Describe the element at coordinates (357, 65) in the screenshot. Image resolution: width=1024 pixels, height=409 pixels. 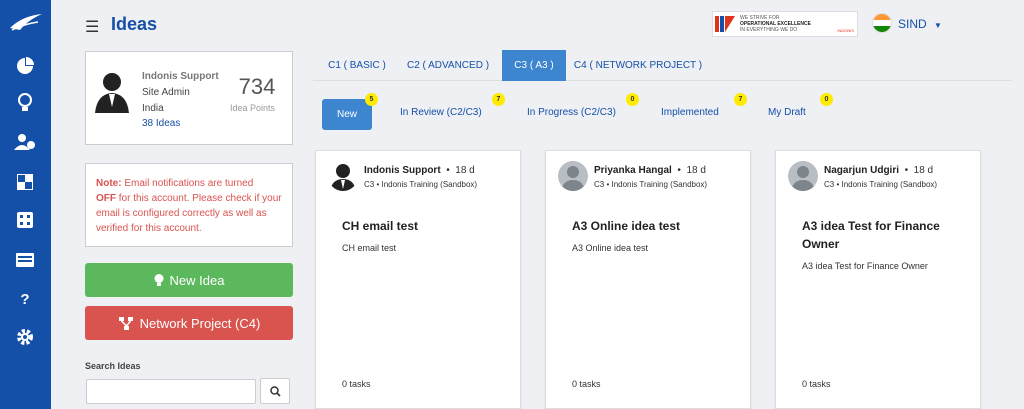
I see `tab-c1-basic: C1 ( BASIC )` at that location.